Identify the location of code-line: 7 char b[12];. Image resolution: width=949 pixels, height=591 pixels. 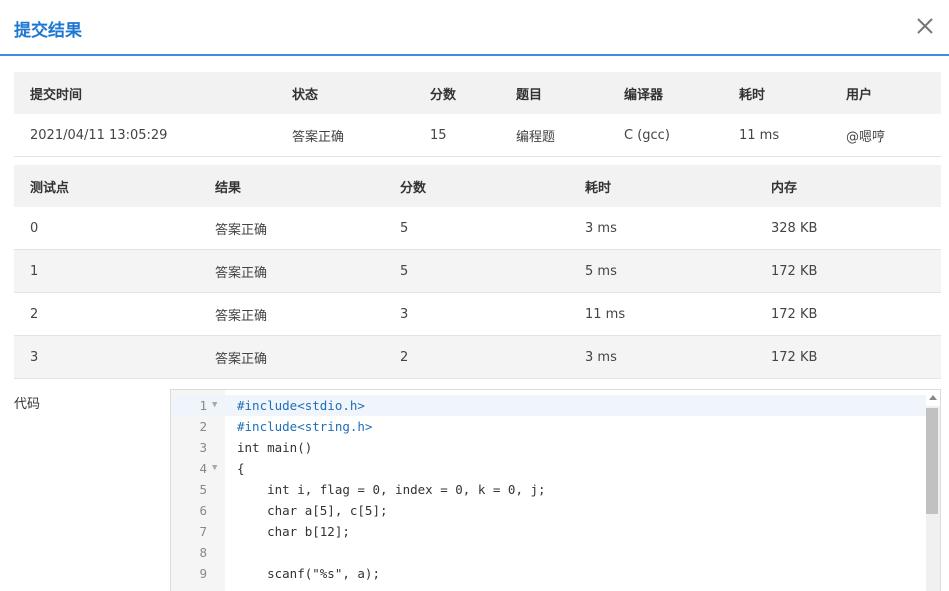
(548, 531).